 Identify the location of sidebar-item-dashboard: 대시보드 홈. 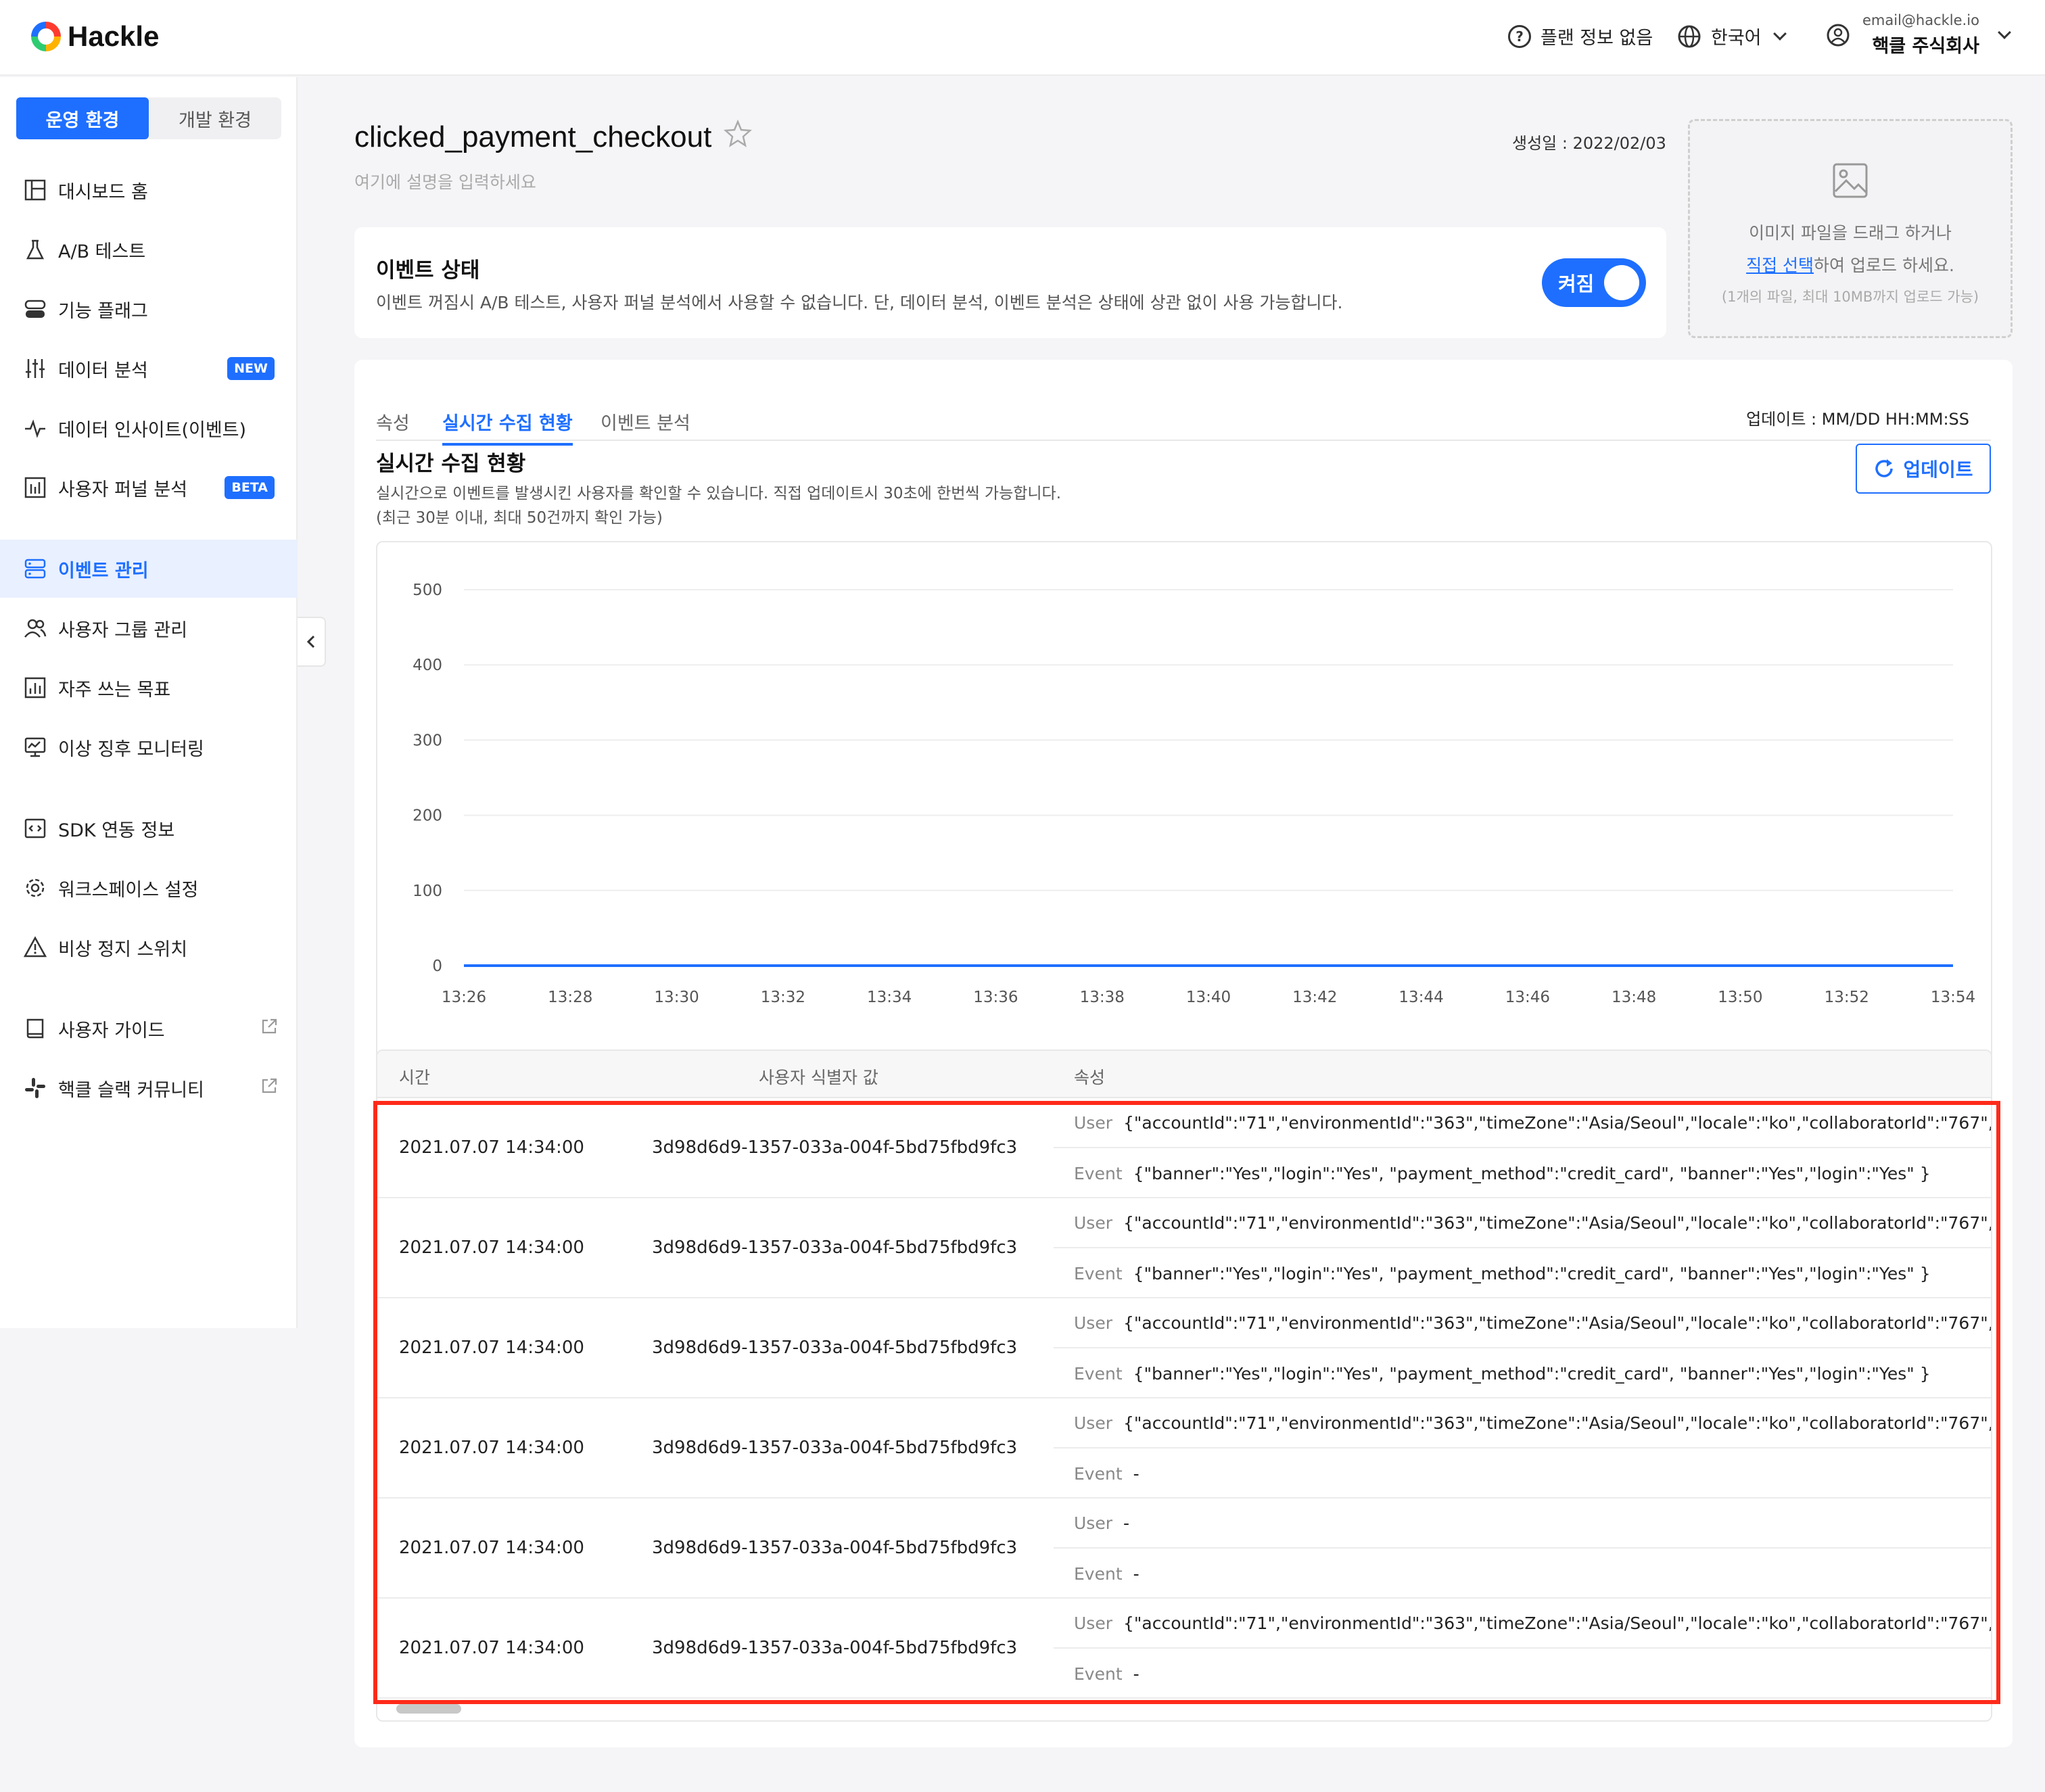
(149, 190).